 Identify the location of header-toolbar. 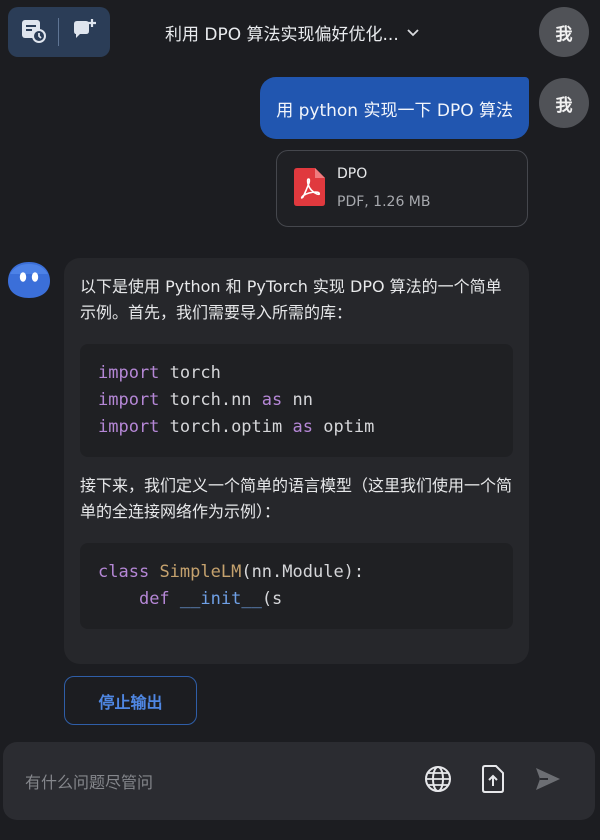
(59, 32).